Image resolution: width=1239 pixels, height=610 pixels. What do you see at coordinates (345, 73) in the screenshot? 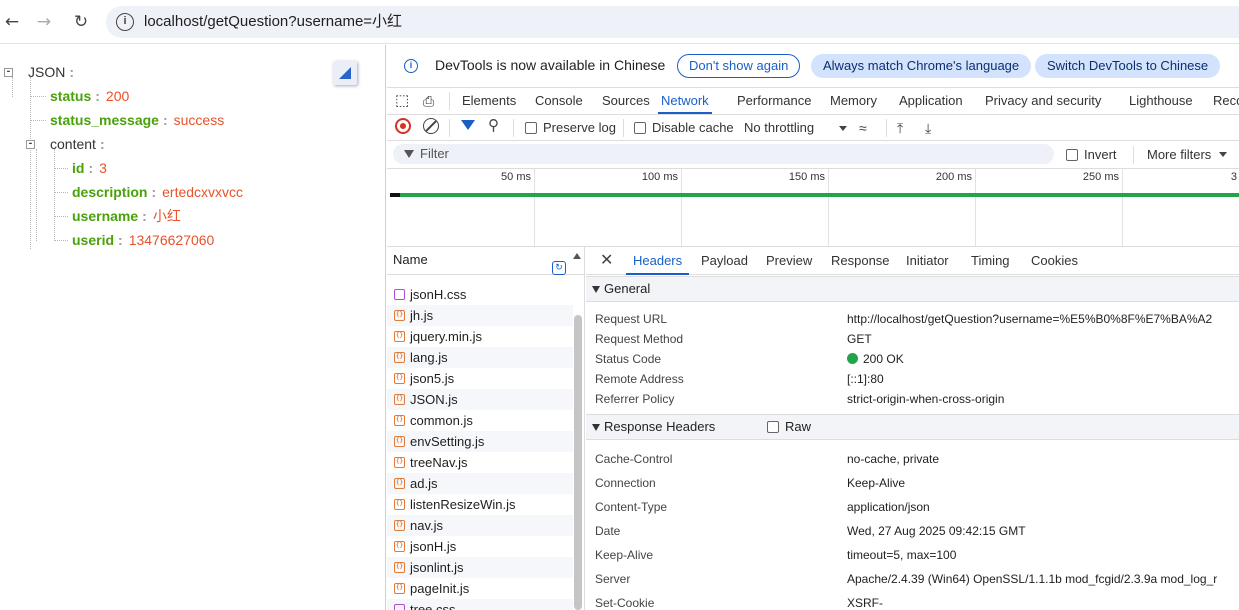
I see `collapse-toggle-icon` at bounding box center [345, 73].